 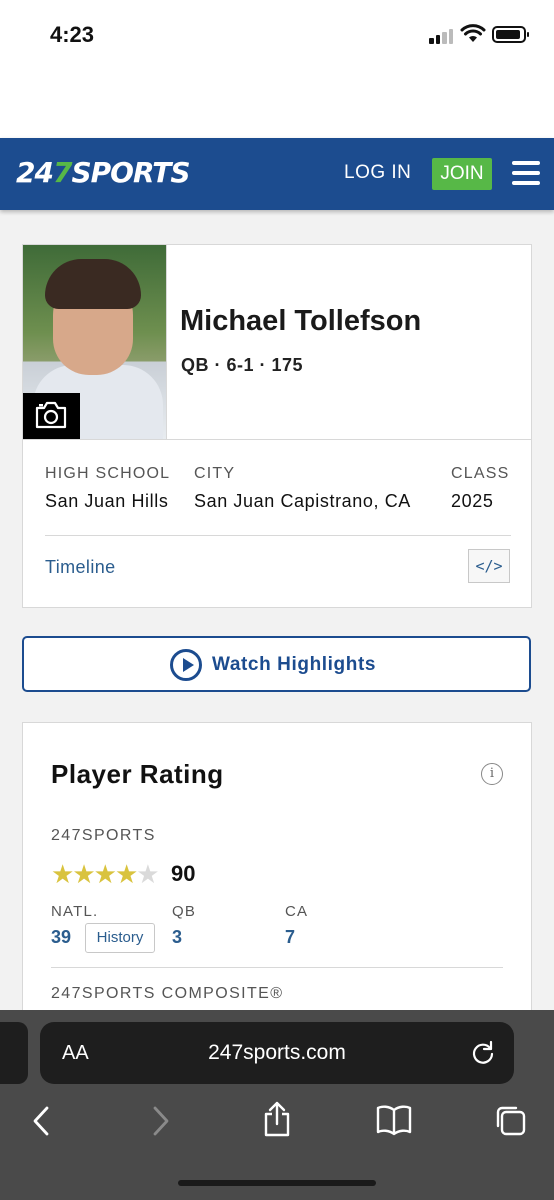 I want to click on class-label: CLASS, so click(x=480, y=473).